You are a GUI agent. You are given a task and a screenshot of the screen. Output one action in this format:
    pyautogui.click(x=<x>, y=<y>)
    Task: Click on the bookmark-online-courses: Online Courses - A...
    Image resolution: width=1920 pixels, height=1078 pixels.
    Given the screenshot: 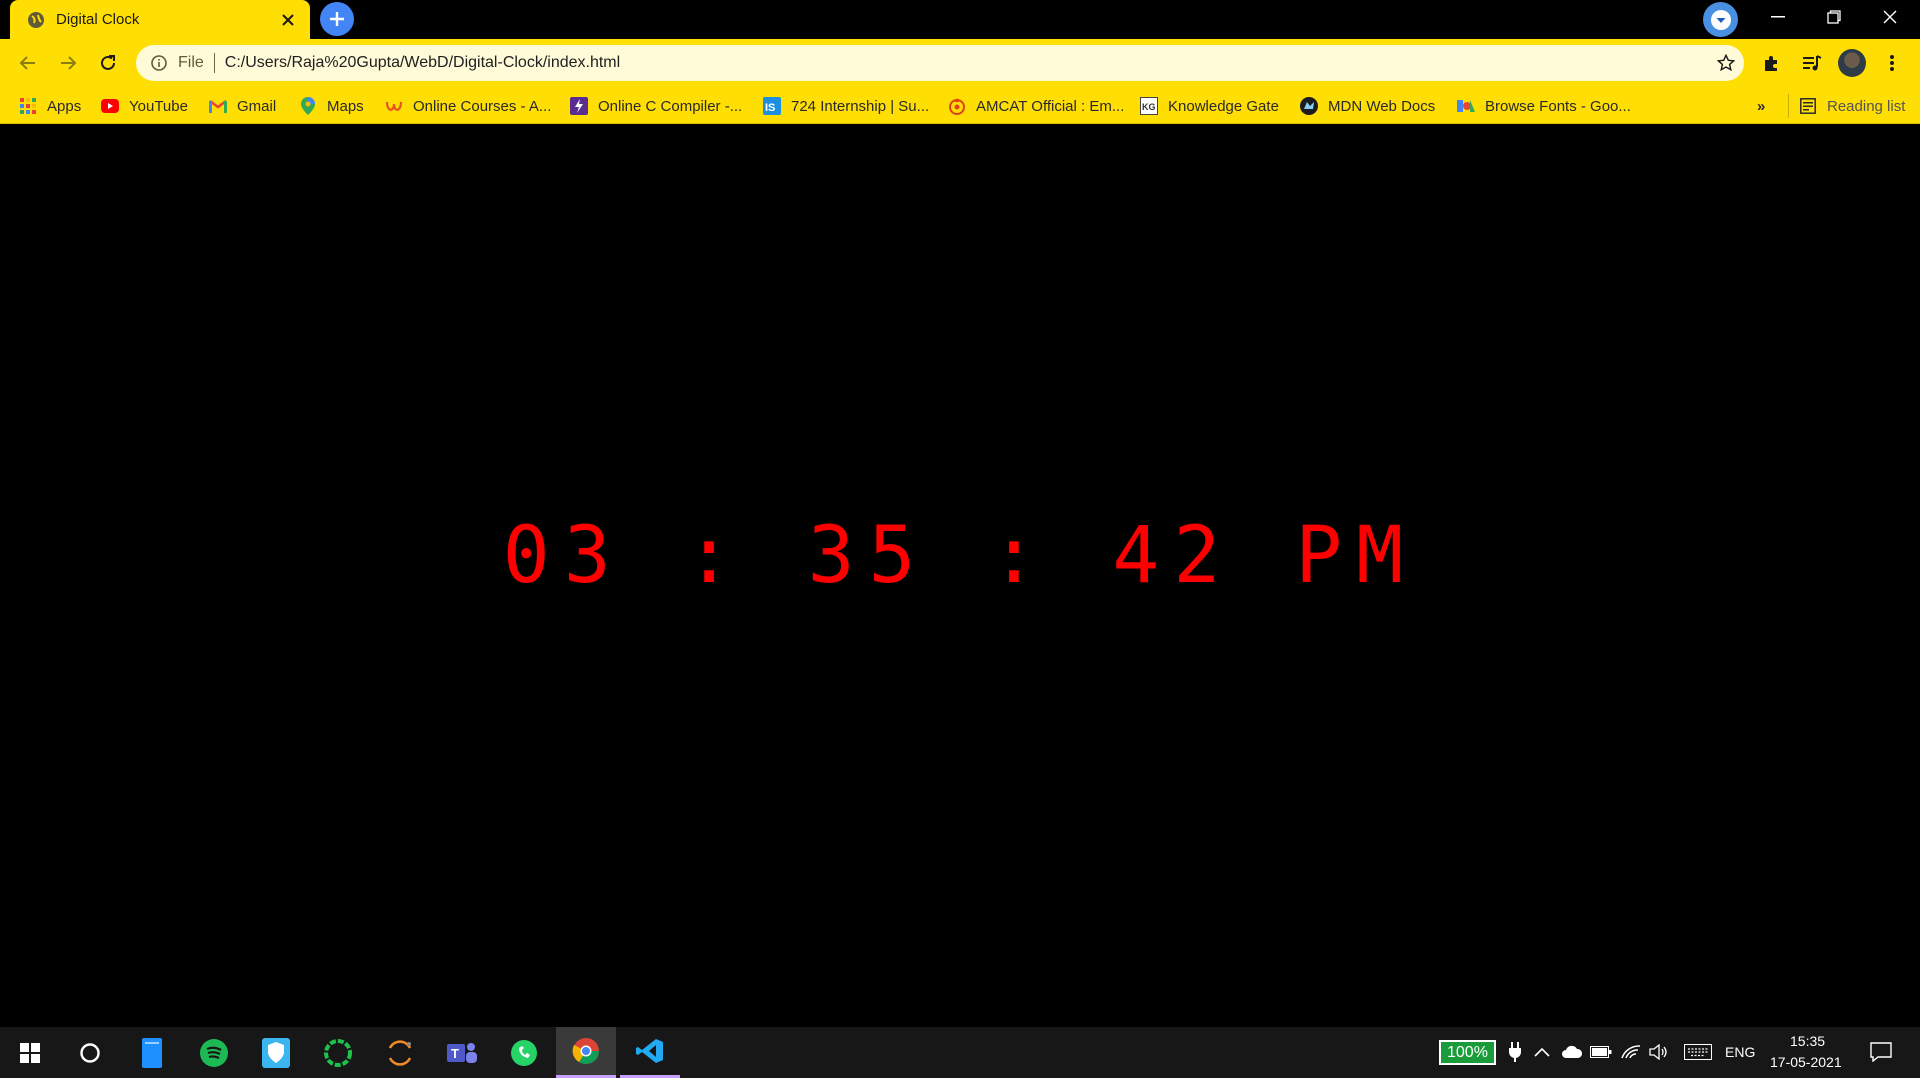 What is the action you would take?
    pyautogui.click(x=468, y=106)
    